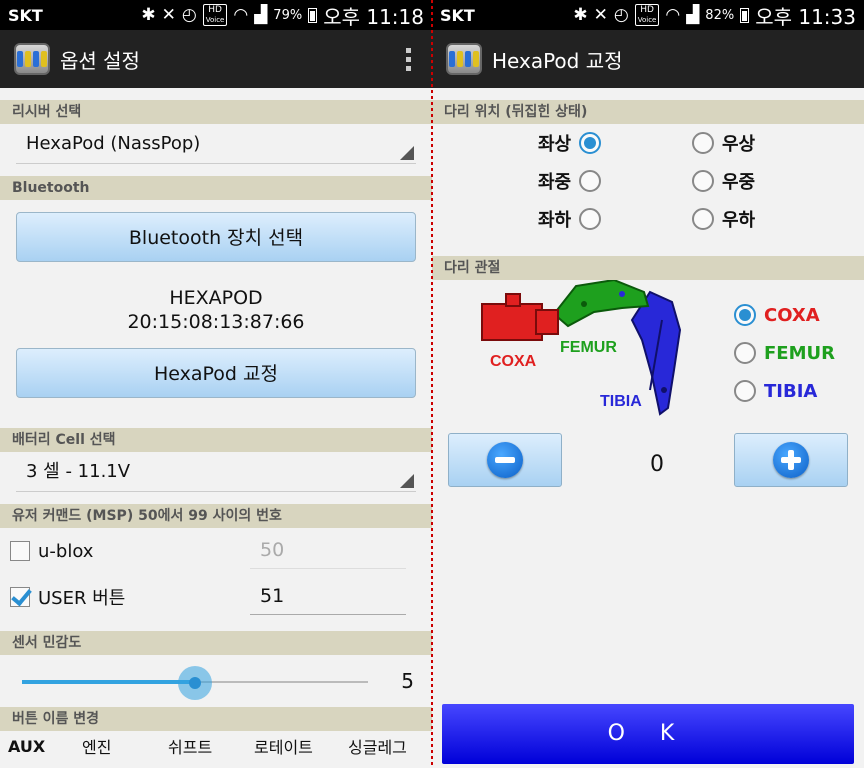  I want to click on user-button-label: USER 버튼, so click(82, 598).